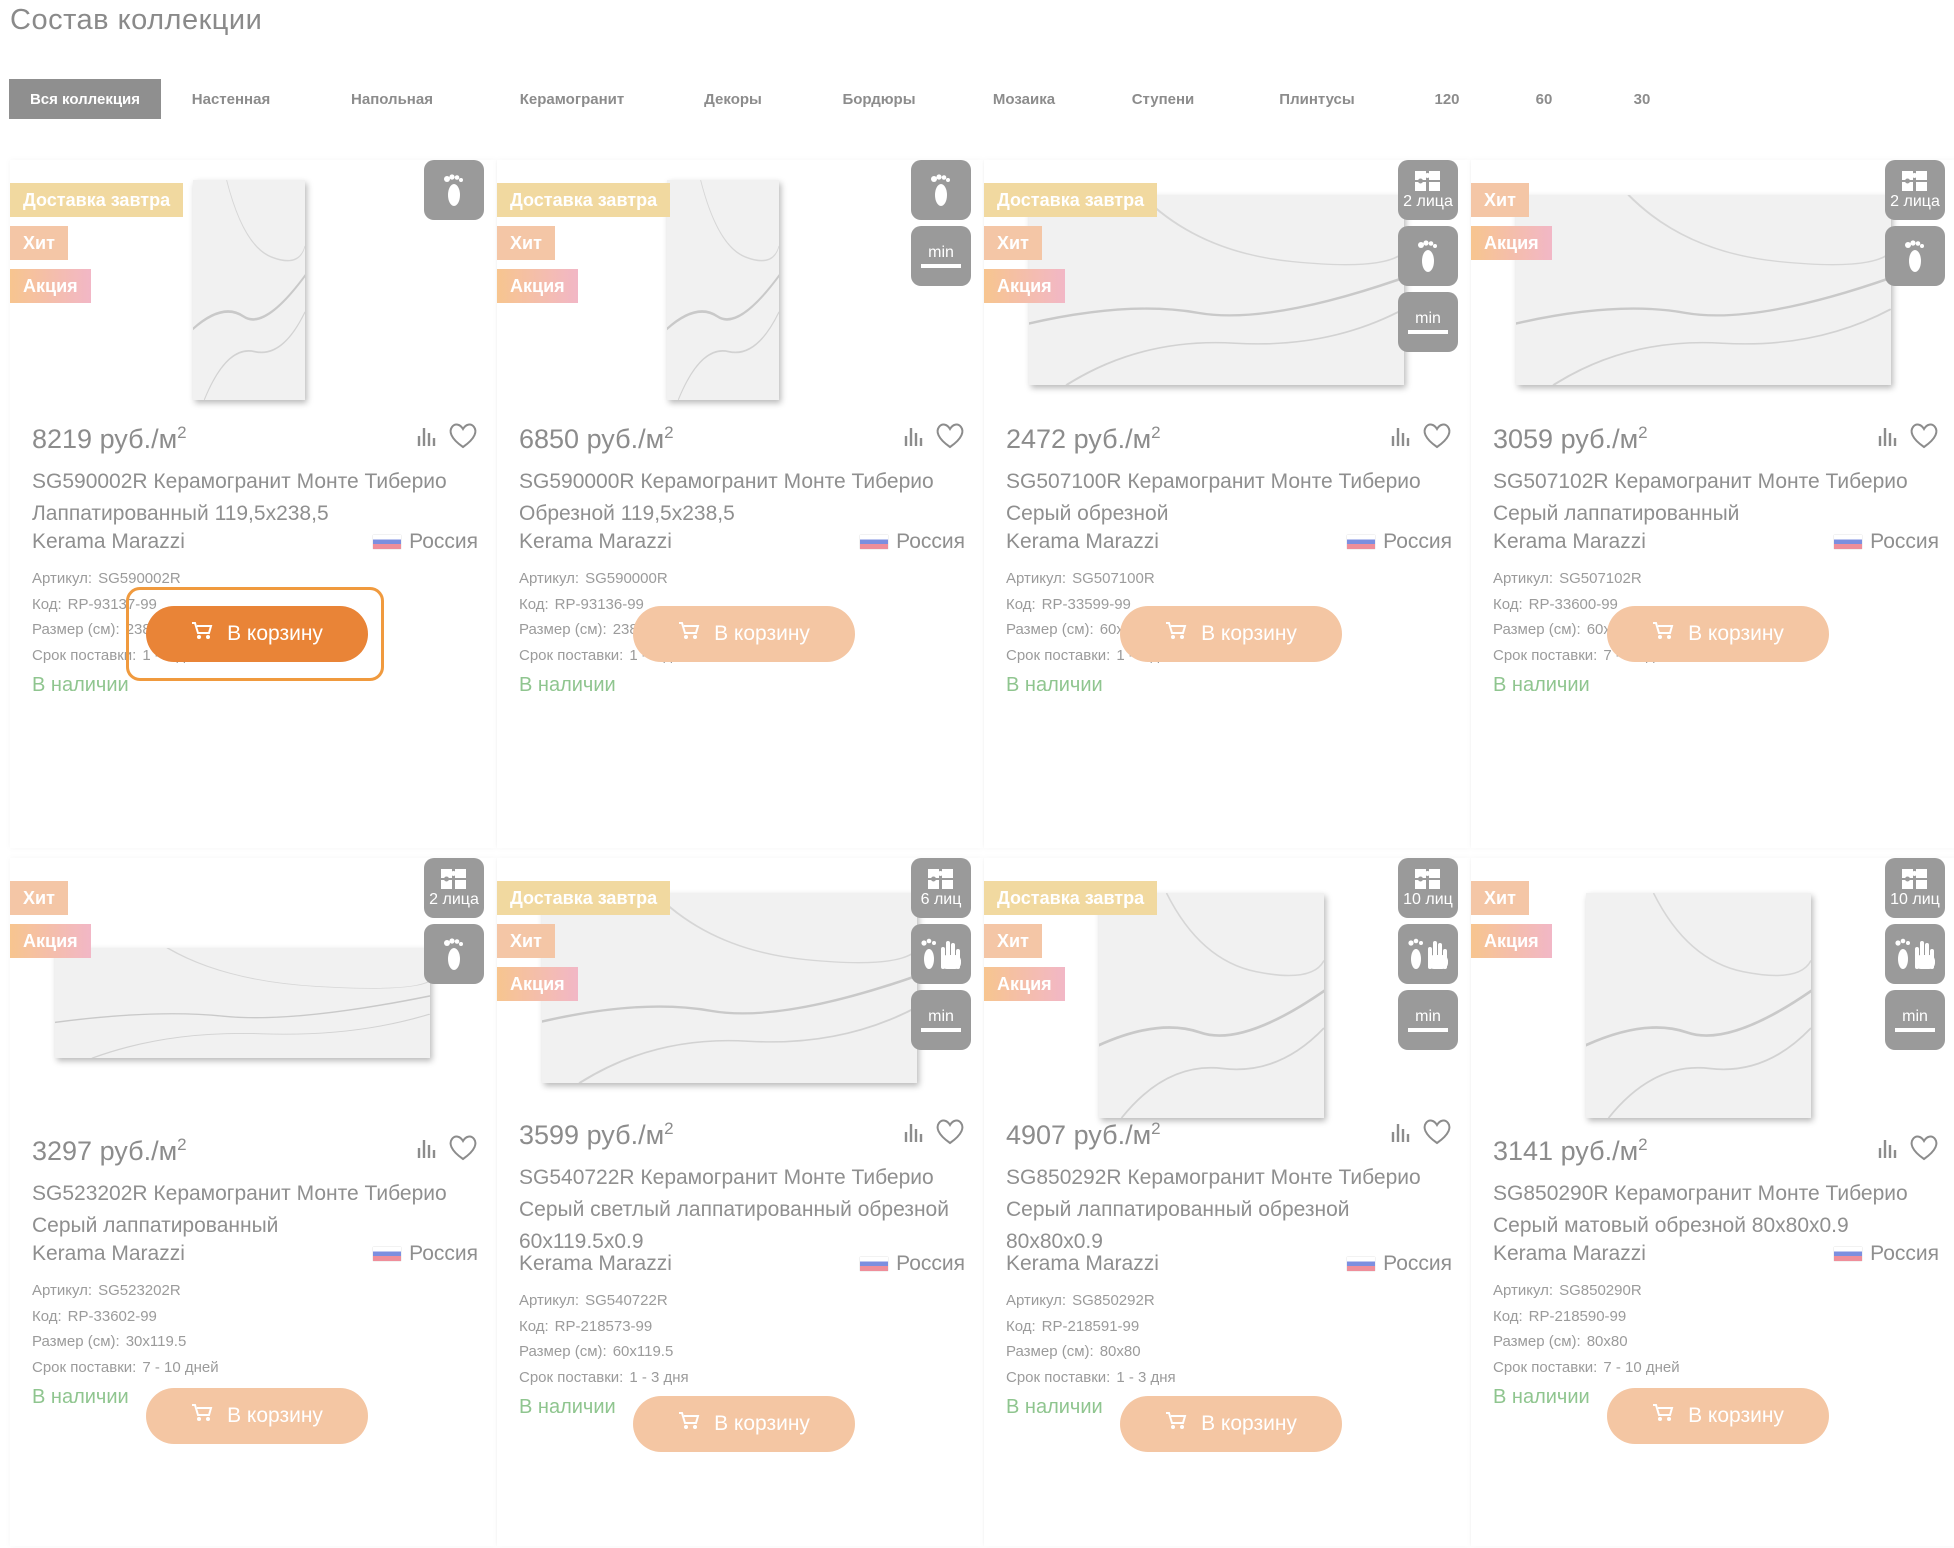  I want to click on spec-size: Размер (см): 60x119.5, so click(596, 1351).